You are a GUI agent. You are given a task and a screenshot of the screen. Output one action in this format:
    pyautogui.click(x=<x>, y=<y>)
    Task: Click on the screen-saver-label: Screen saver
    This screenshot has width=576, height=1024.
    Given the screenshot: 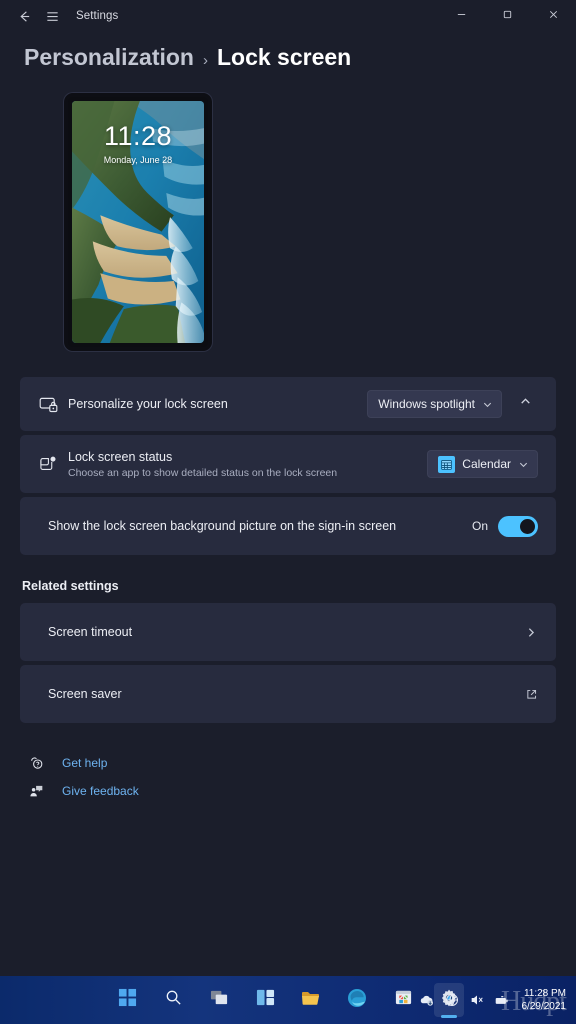 What is the action you would take?
    pyautogui.click(x=85, y=693)
    